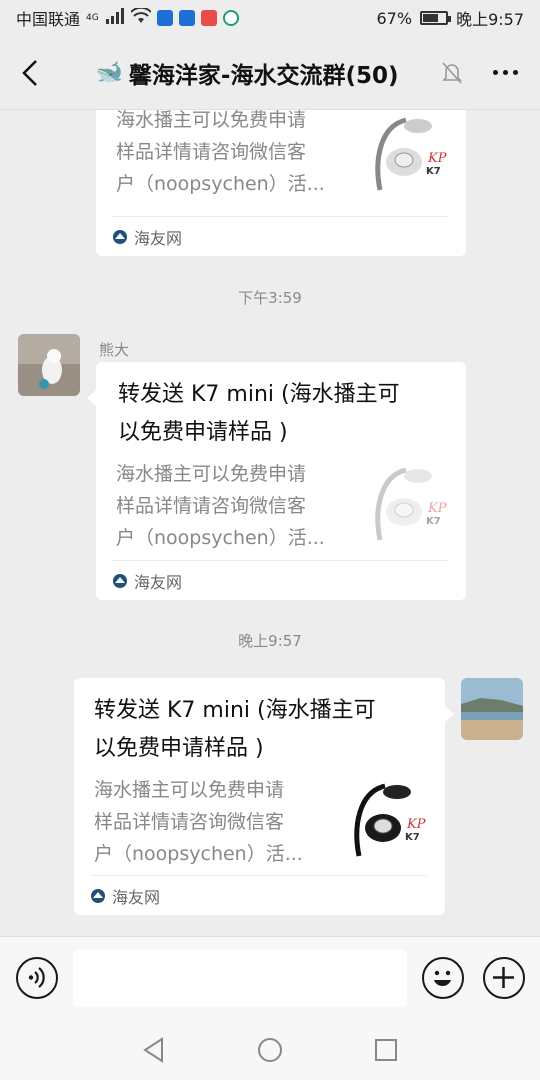 The width and height of the screenshot is (540, 1080). What do you see at coordinates (394, 18) in the screenshot?
I see `battery-percent: 67%` at bounding box center [394, 18].